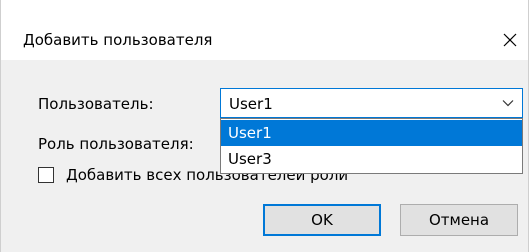  I want to click on close-icon, so click(510, 40).